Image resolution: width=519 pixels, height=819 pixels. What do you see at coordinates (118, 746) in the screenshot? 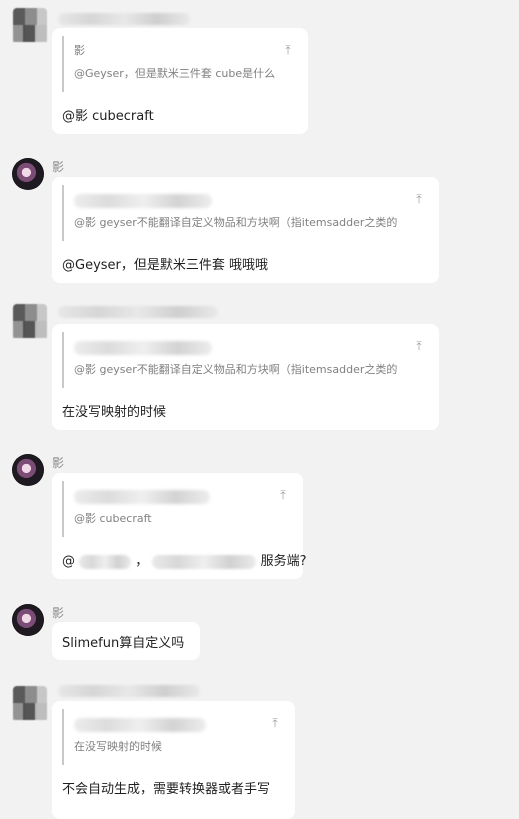
I see `quoted-message-text: 在没写映射的时候` at bounding box center [118, 746].